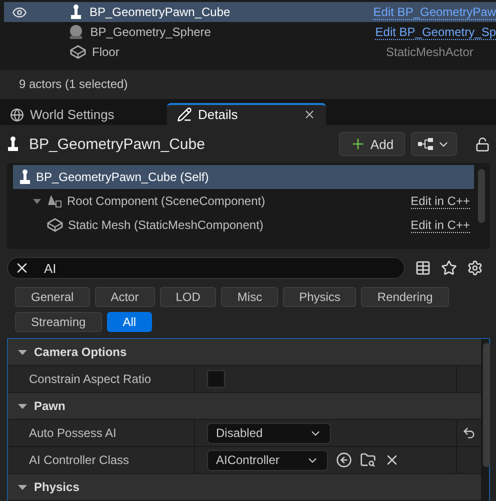 The width and height of the screenshot is (496, 501). Describe the element at coordinates (151, 32) in the screenshot. I see `actor-name: BP_Geometry_Sphere` at that location.